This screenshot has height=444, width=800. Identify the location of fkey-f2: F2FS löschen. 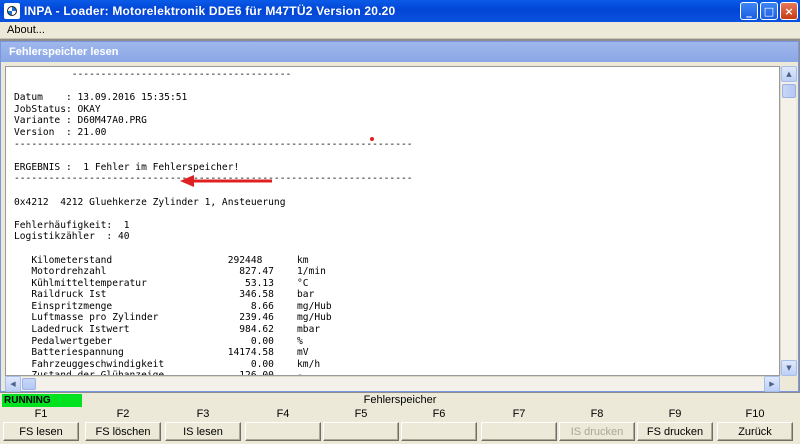
(123, 424).